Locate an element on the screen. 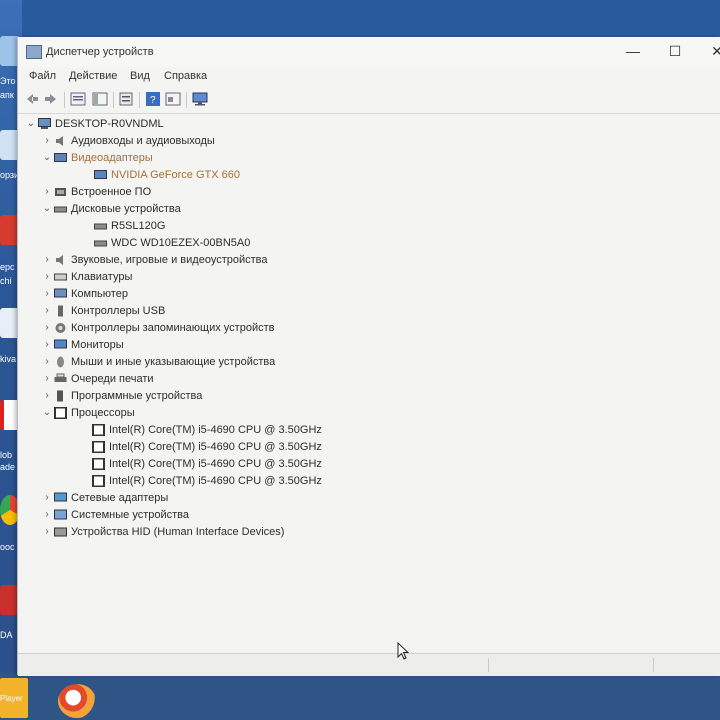 This screenshot has width=720, height=720. computer-icon is located at coordinates (44, 123).